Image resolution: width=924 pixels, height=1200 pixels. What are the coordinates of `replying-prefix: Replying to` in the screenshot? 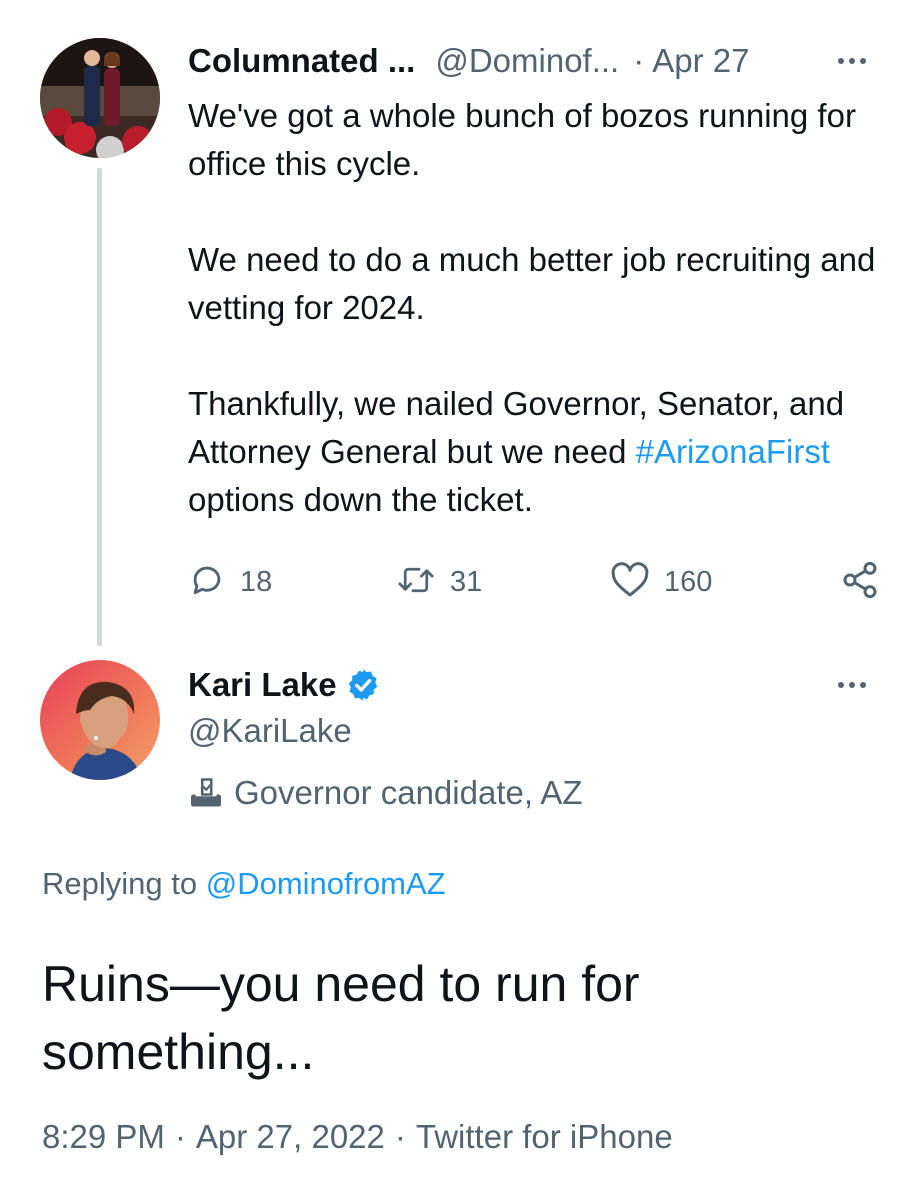 It's located at (120, 883).